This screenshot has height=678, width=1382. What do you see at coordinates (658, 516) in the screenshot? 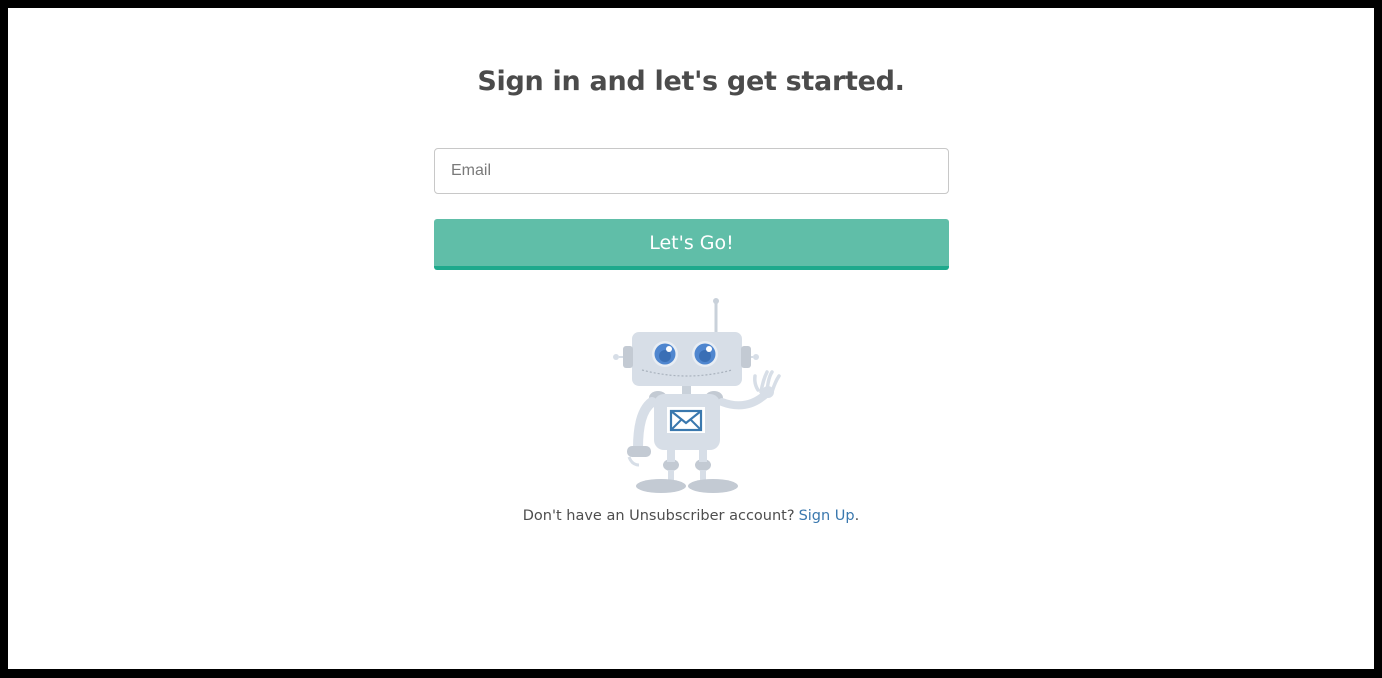
I see `signup-prompt-text: Don't have an Unsubscriber account?` at bounding box center [658, 516].